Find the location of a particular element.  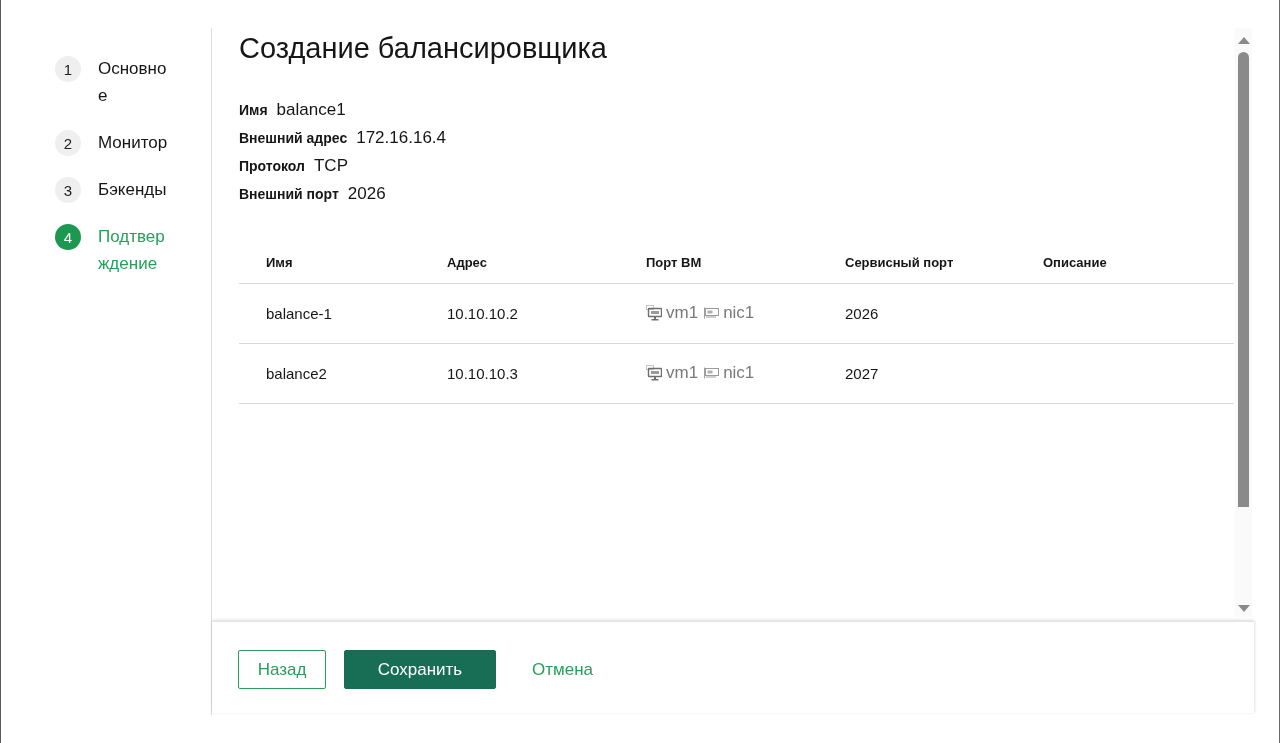

scrollbar is located at coordinates (1243, 322).